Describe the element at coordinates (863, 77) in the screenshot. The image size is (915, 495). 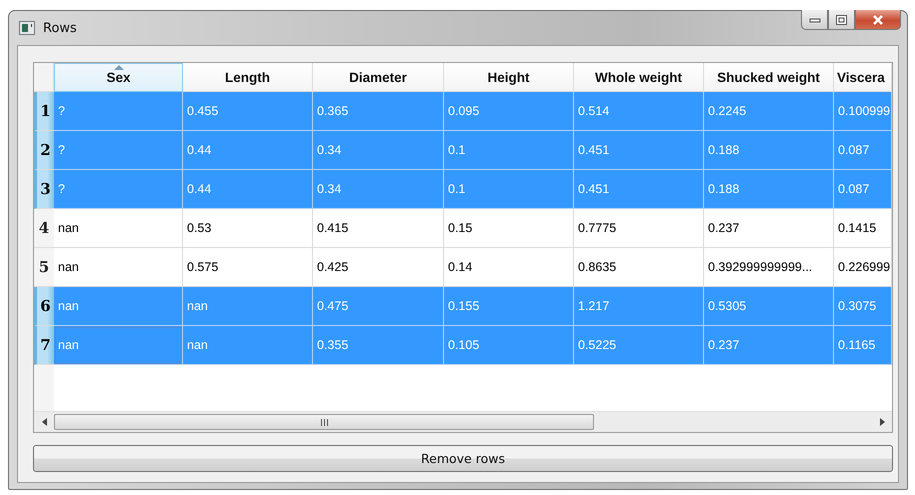
I see `column-header: Viscera` at that location.